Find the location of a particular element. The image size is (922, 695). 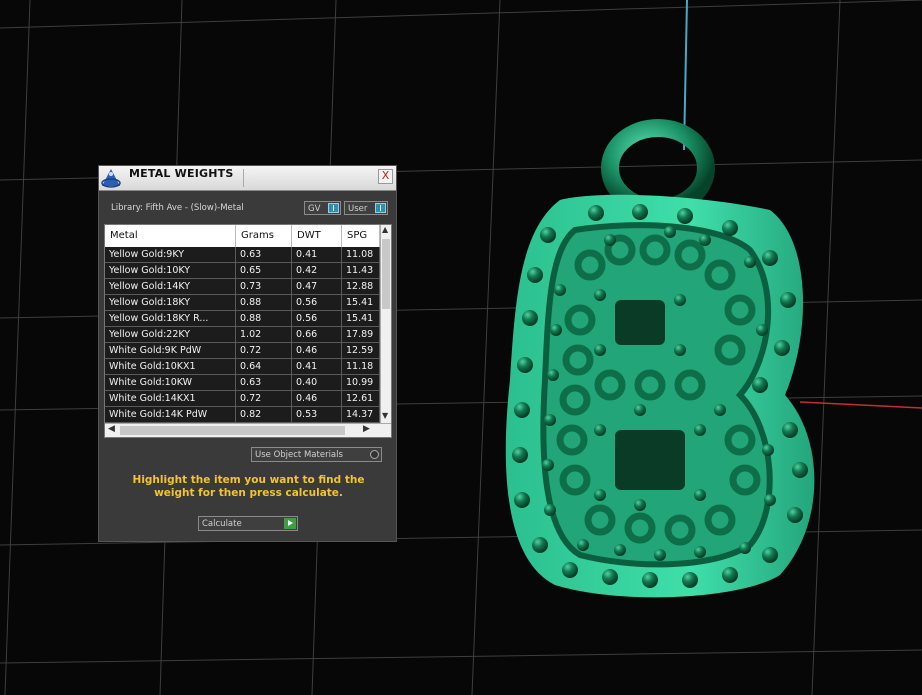

scroll-up-icon: ▲ is located at coordinates (385, 229).